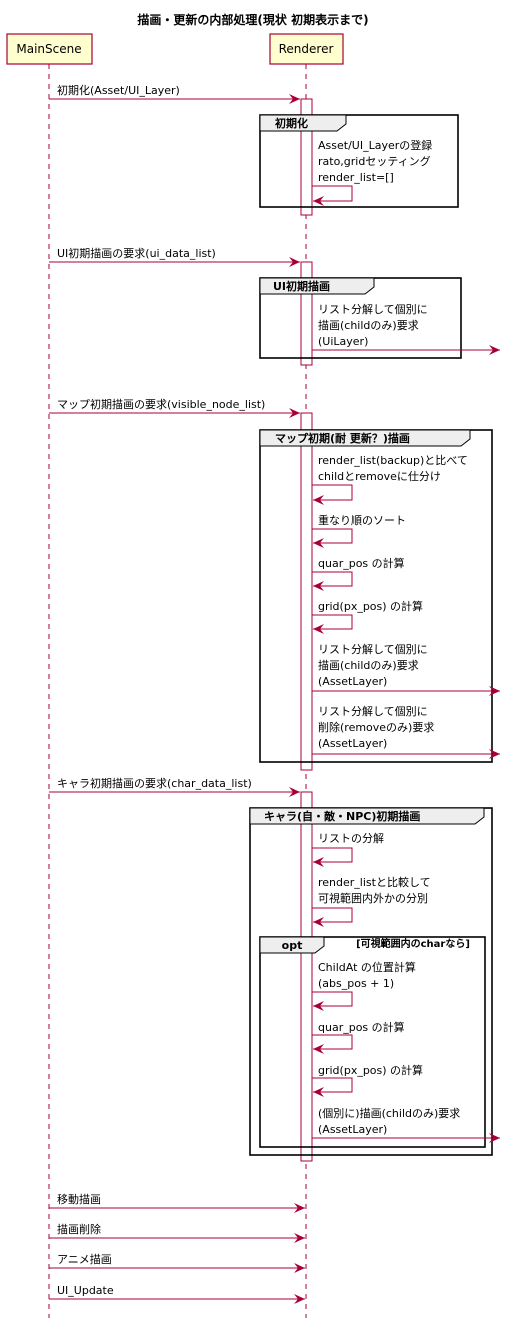 Image resolution: width=507 pixels, height=1328 pixels. What do you see at coordinates (342, 438) in the screenshot?
I see `group-label: マップ初期(耐 更新？)描画` at bounding box center [342, 438].